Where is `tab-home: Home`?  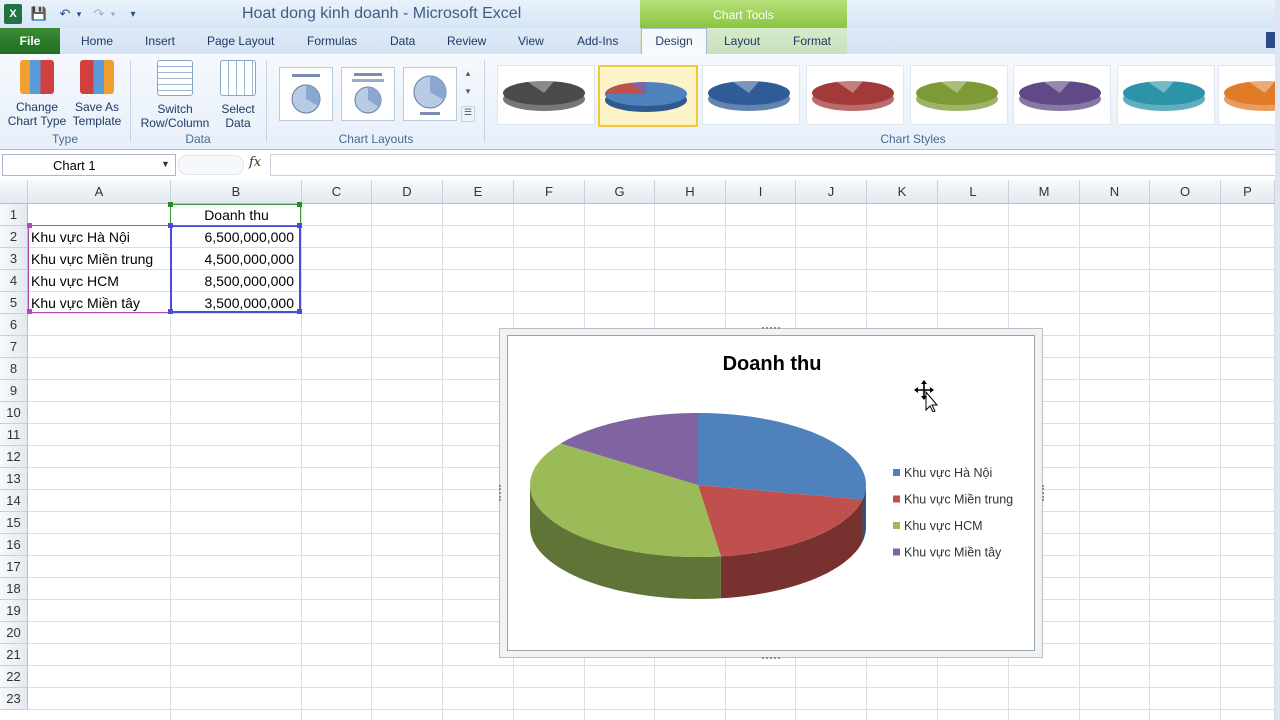 tab-home: Home is located at coordinates (97, 41).